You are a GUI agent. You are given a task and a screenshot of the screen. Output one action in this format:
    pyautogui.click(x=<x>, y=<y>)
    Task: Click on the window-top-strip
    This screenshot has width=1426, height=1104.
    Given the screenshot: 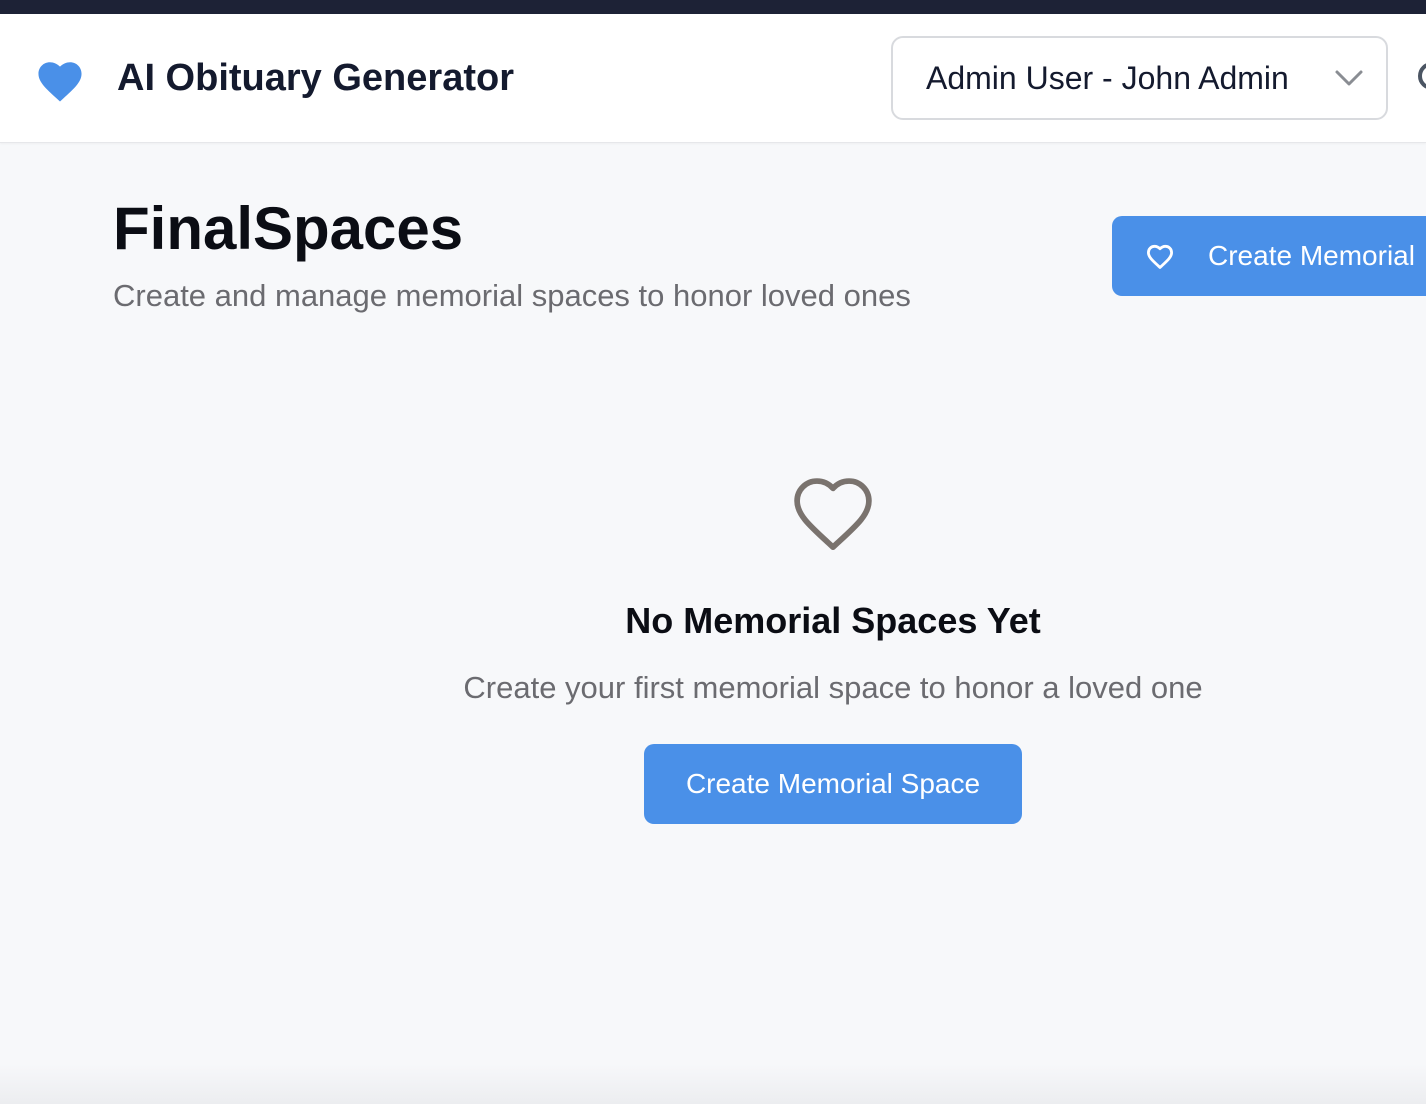 What is the action you would take?
    pyautogui.click(x=713, y=7)
    